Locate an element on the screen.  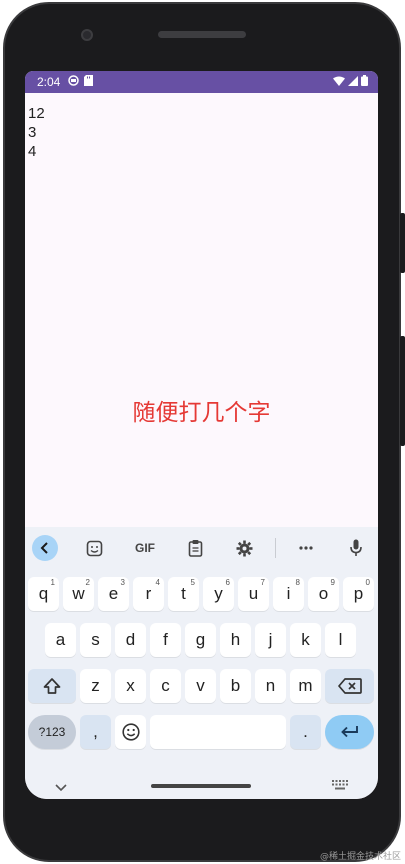
keyboard-switch-icon is located at coordinates (340, 784).